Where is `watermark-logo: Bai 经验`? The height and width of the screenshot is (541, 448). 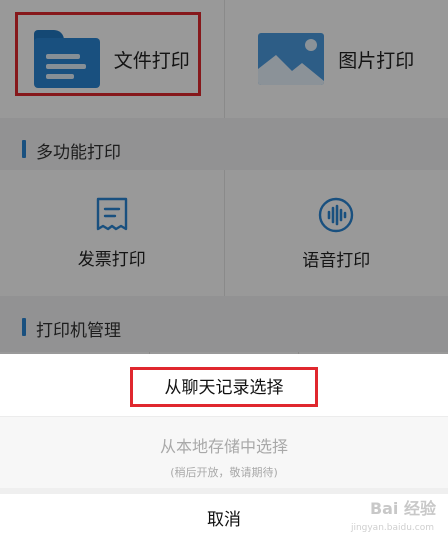 watermark-logo: Bai 经验 is located at coordinates (402, 508).